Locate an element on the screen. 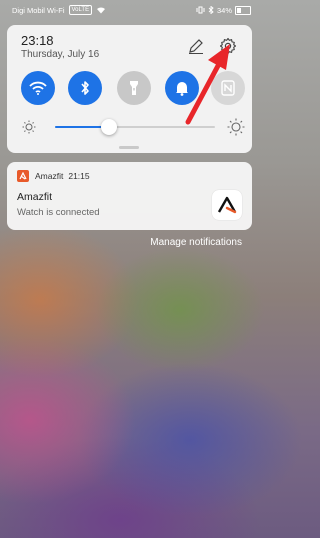 This screenshot has width=320, height=538. clock-time: 23:18 is located at coordinates (37, 40).